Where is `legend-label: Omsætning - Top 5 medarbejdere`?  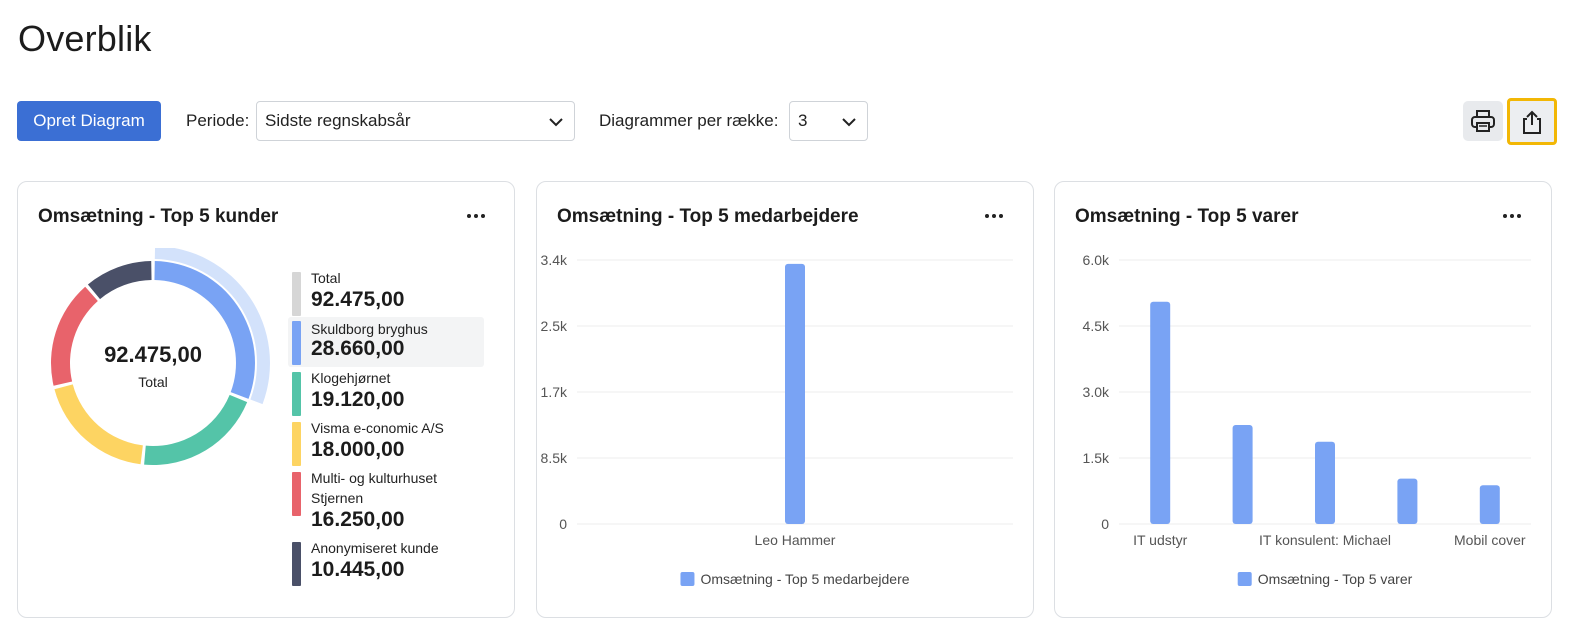 legend-label: Omsætning - Top 5 medarbejdere is located at coordinates (804, 579).